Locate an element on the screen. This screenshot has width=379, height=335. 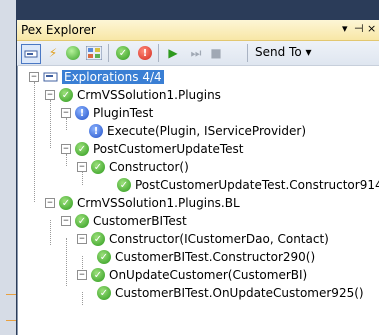
tree-item: − CrmVSSolution1.Plugins.BL is located at coordinates (142, 203).